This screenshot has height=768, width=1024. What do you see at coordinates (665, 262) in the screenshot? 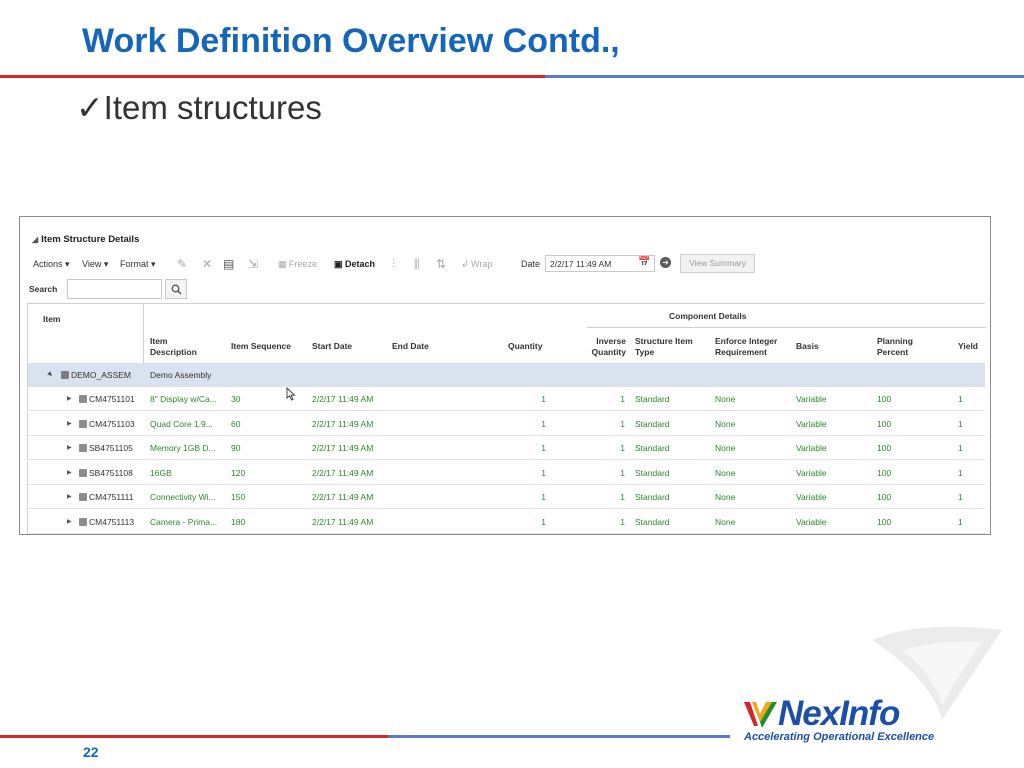
I see `go-arrow-icon: ➜` at bounding box center [665, 262].